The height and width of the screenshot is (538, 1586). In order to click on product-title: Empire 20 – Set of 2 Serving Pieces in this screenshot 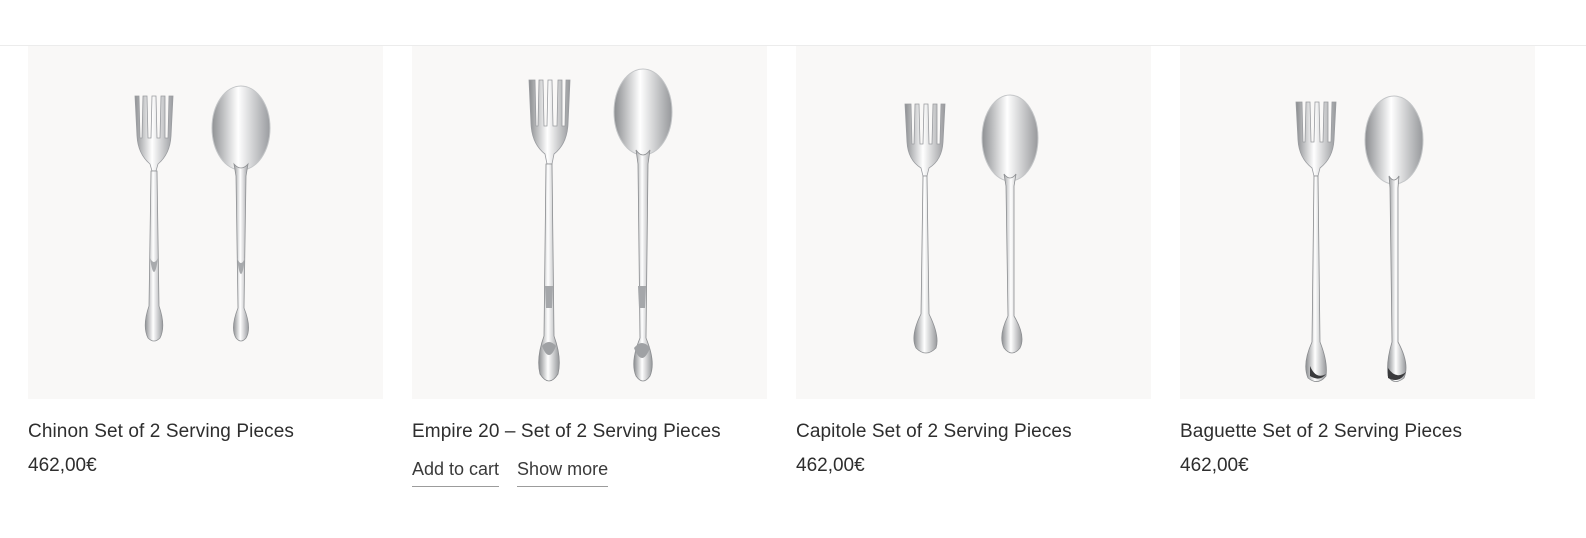, I will do `click(589, 432)`.